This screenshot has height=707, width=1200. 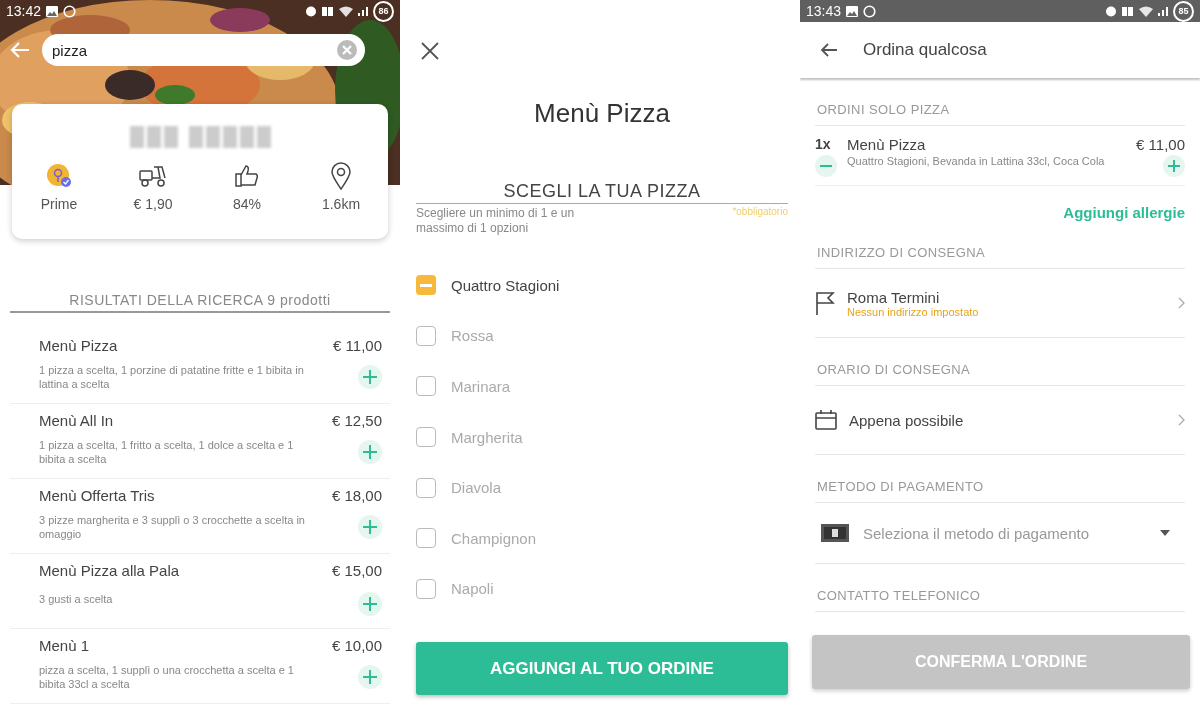 I want to click on add-allergies-link: Aggiungi allergie, so click(x=1124, y=212).